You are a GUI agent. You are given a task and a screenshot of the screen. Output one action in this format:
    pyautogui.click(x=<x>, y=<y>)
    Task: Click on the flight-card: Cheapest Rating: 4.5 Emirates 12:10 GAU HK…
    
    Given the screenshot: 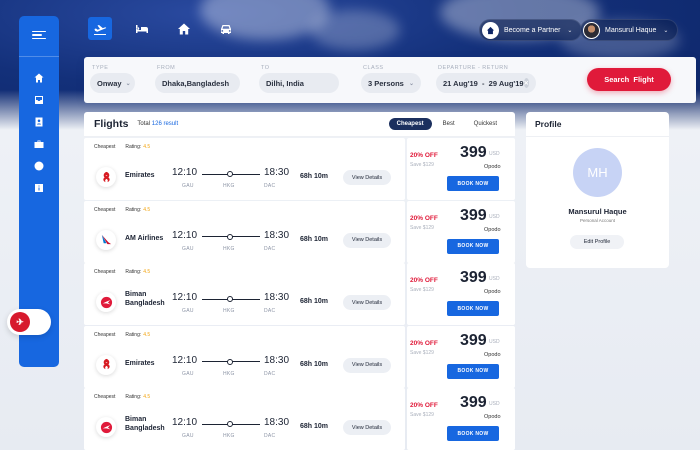 What is the action you would take?
    pyautogui.click(x=299, y=356)
    